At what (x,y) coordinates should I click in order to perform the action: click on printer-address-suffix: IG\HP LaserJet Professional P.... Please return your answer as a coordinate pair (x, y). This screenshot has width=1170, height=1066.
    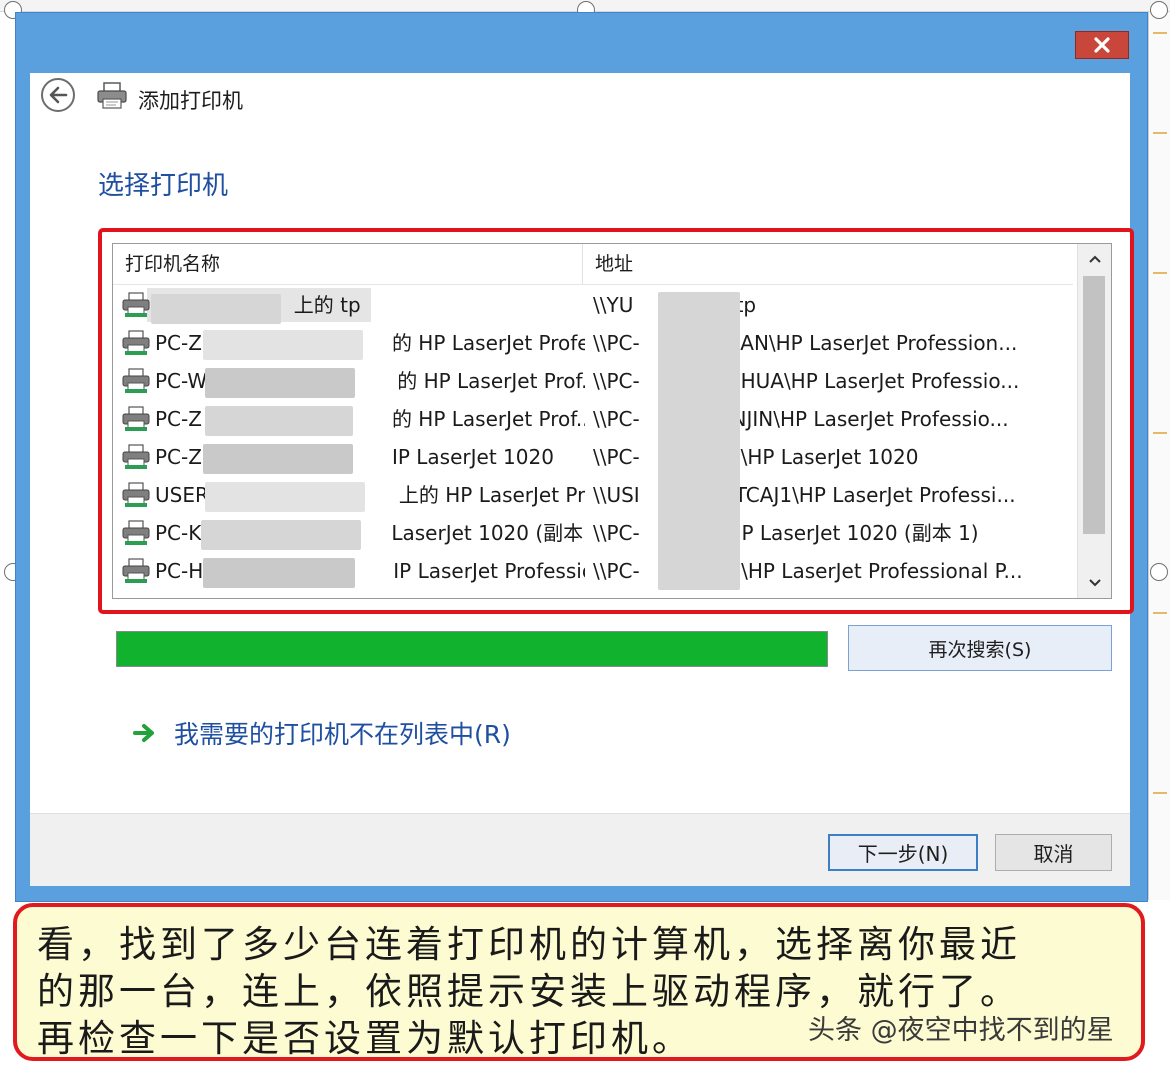
    Looking at the image, I should click on (871, 571).